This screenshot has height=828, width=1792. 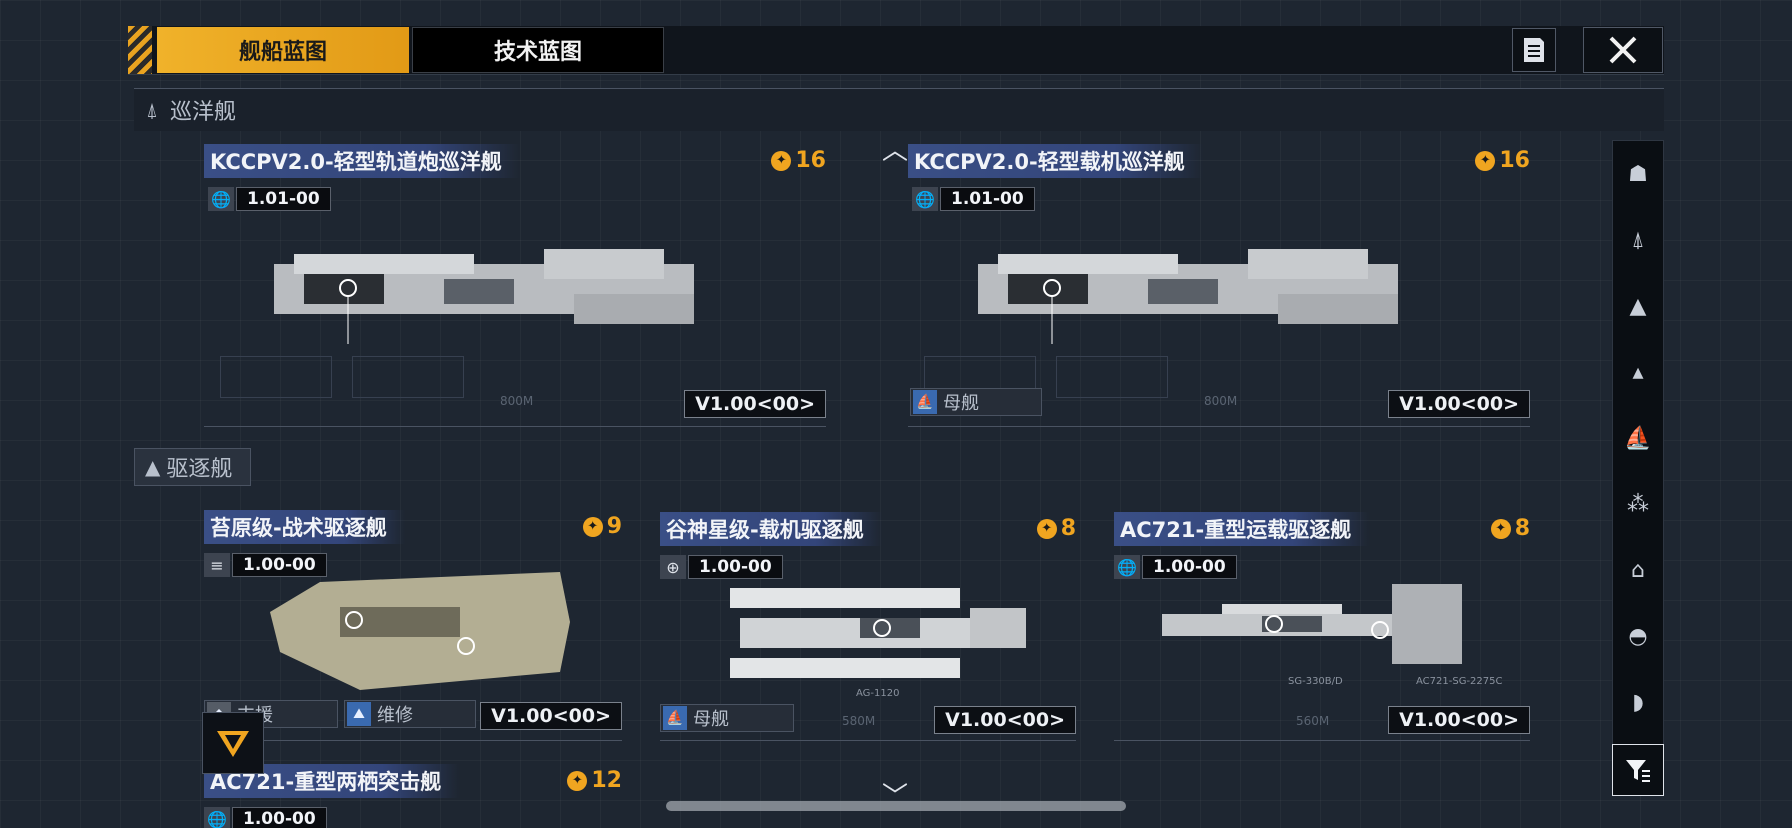 I want to click on ship-card: AC721-重型两栖突击舰 ✦ 12 🌐 1.00-00, so click(x=413, y=796).